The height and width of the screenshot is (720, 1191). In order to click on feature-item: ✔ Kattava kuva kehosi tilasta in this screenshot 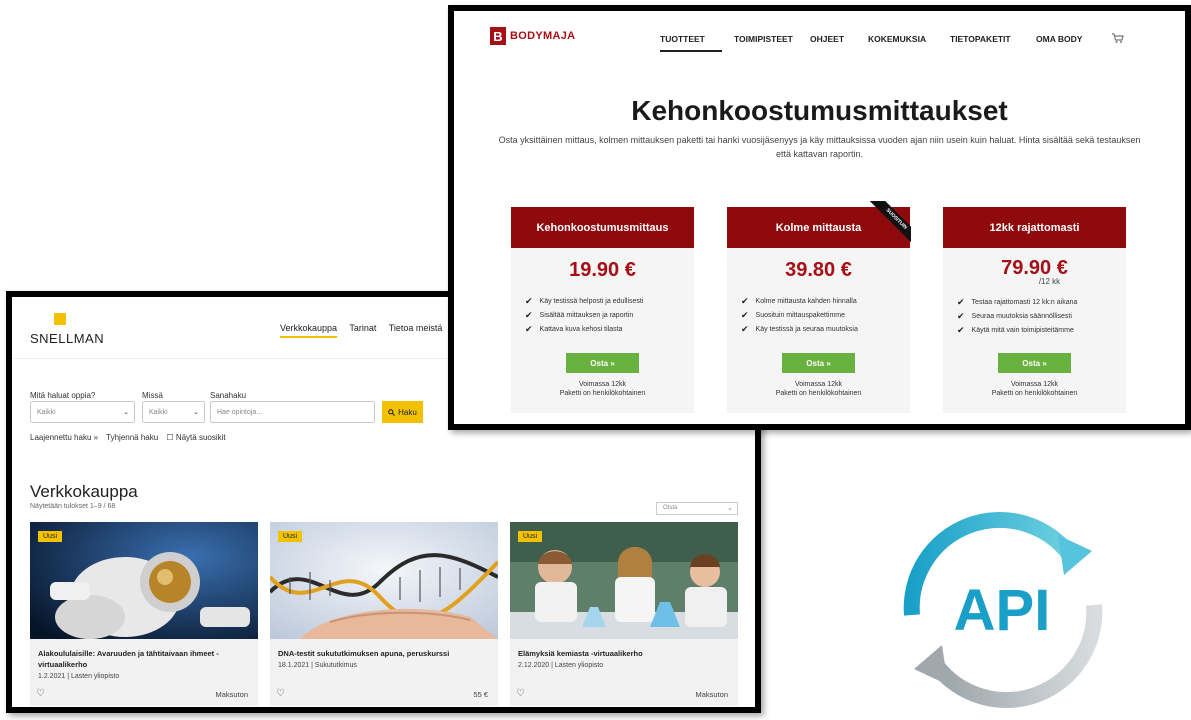, I will do `click(584, 329)`.